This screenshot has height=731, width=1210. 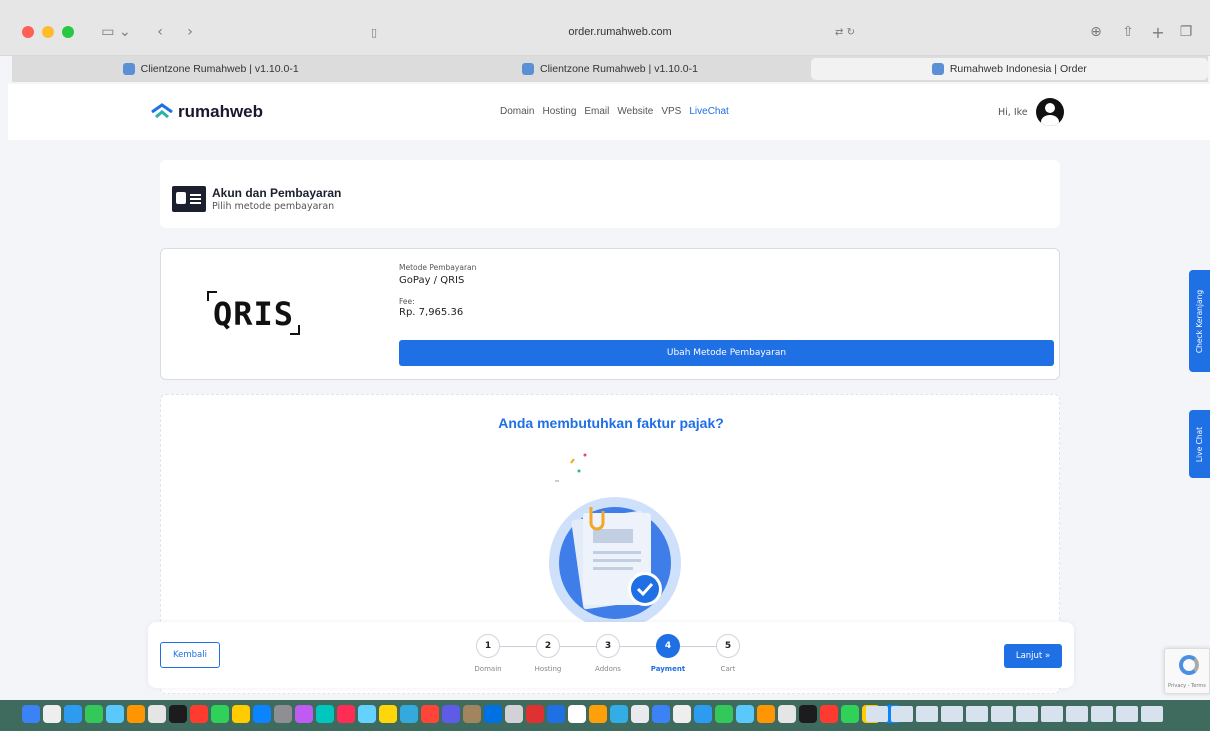 I want to click on browser-tab-active: Rumahweb Indonesia | Order, so click(x=1009, y=69).